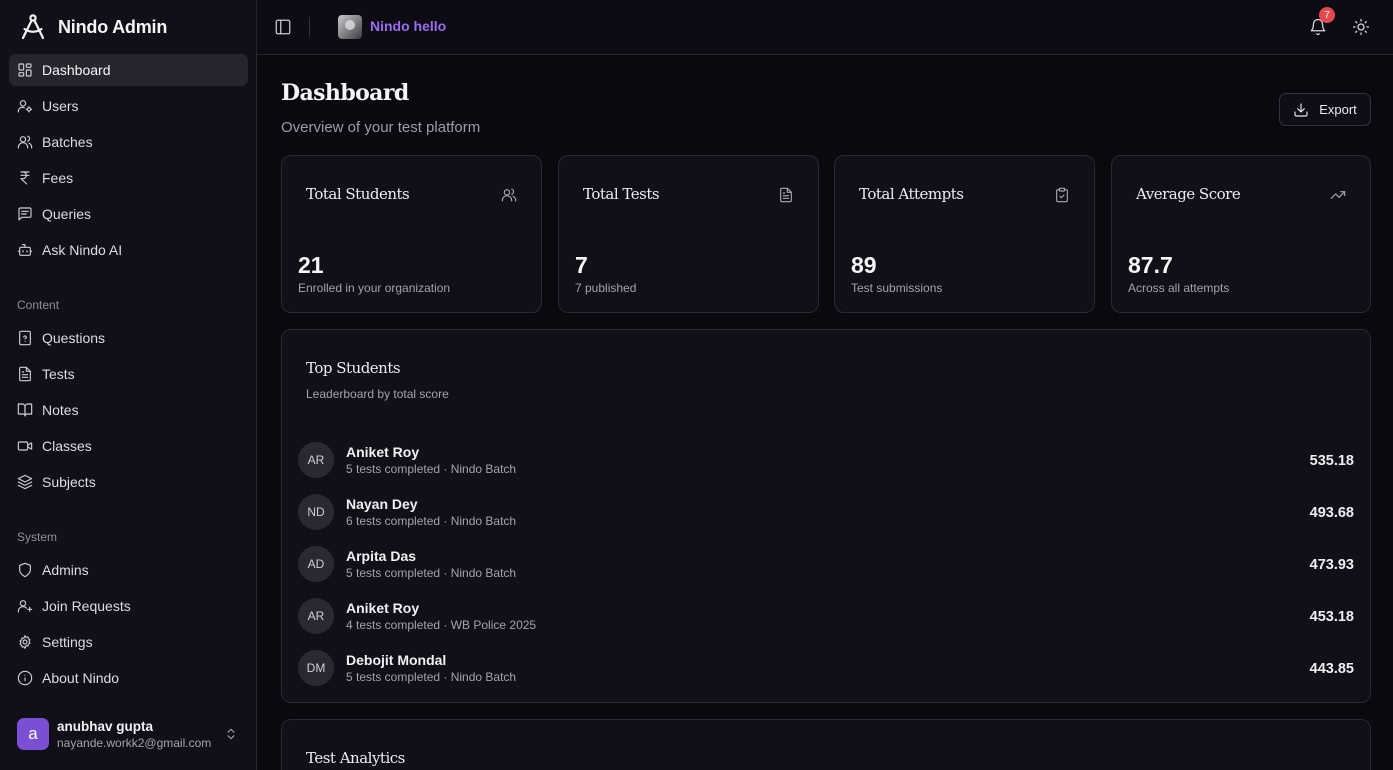  I want to click on student-name: Aniket Roy, so click(383, 452).